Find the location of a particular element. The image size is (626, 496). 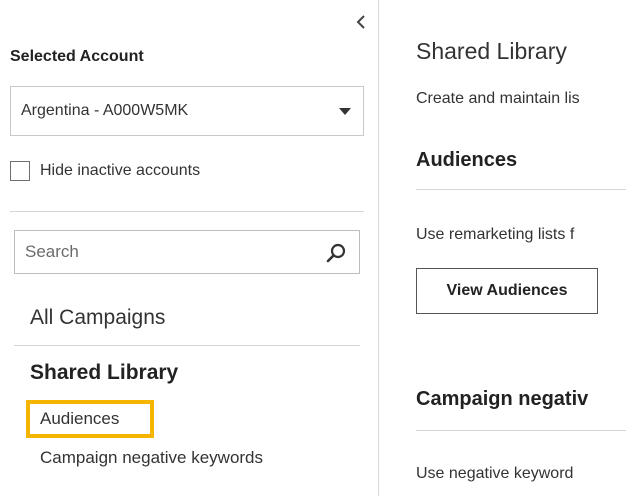

collapse-sidebar-button is located at coordinates (361, 22).